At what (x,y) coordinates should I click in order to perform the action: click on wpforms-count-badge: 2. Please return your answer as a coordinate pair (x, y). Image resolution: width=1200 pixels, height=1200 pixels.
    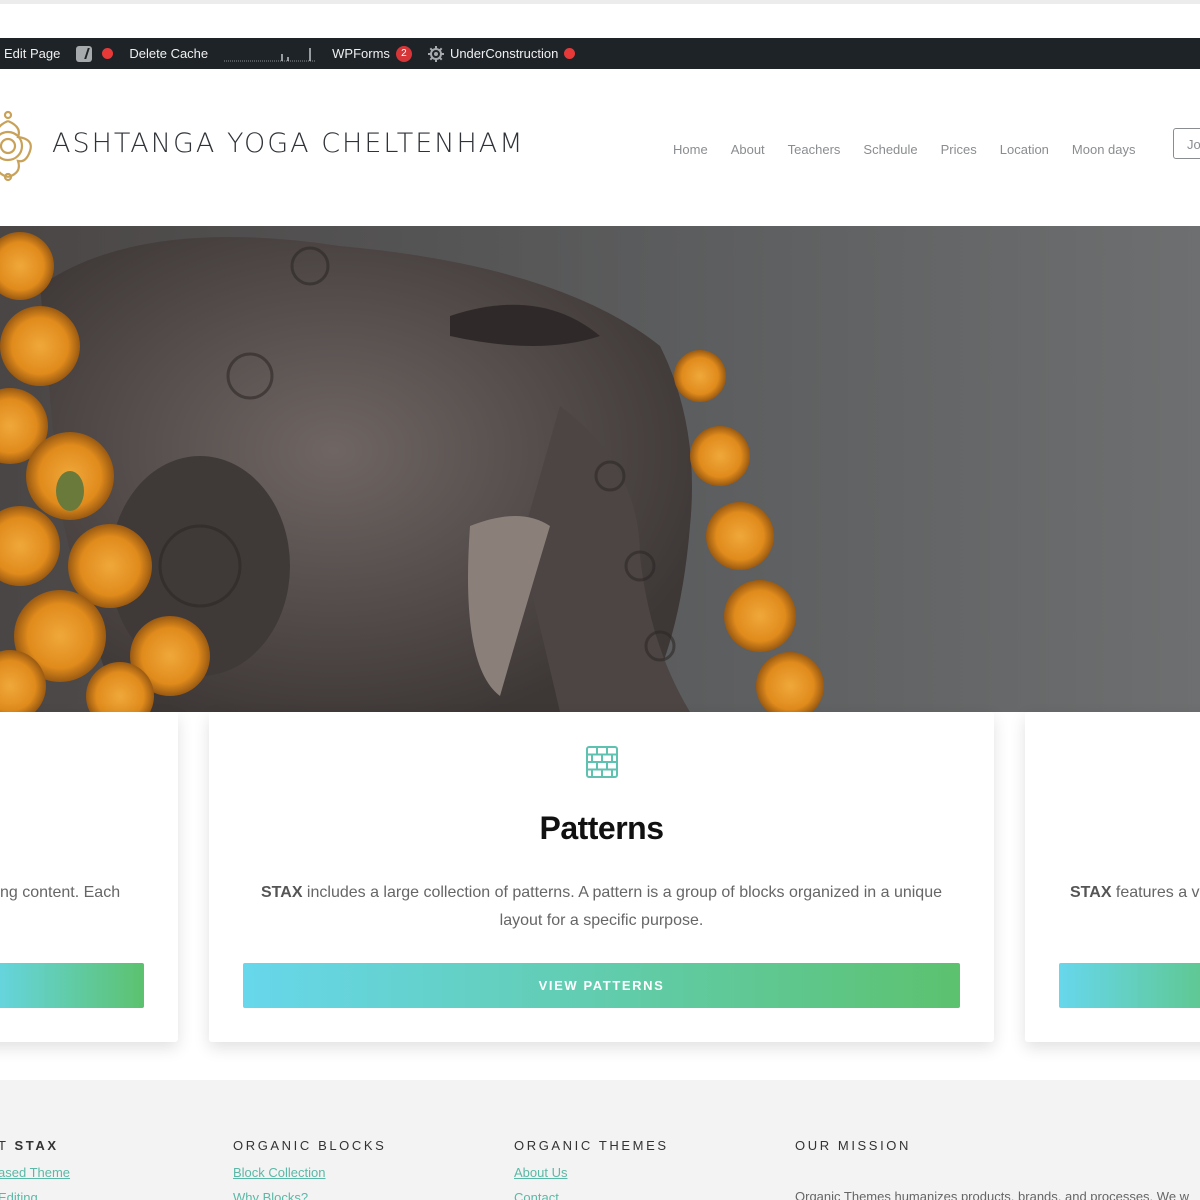
    Looking at the image, I should click on (403, 53).